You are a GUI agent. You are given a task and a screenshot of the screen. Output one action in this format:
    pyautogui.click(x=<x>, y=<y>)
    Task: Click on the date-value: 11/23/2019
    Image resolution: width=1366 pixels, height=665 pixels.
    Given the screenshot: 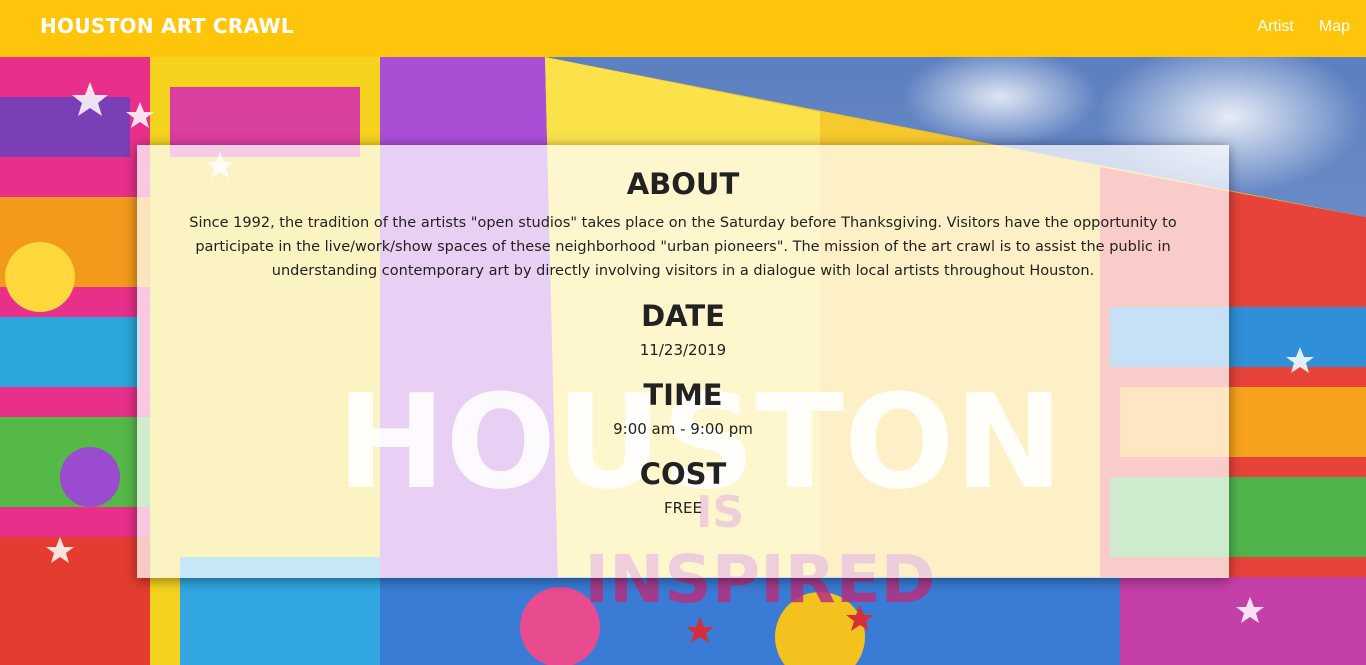 What is the action you would take?
    pyautogui.click(x=683, y=350)
    